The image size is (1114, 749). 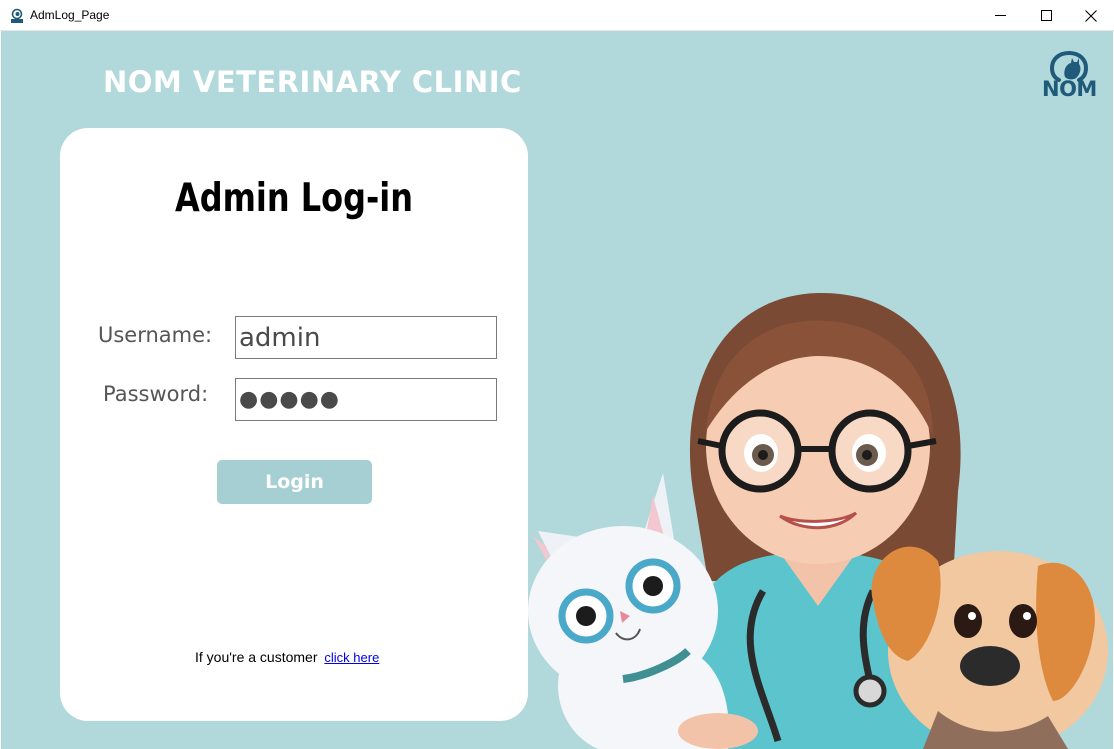 I want to click on customer-text: If you're a customer, so click(x=256, y=657).